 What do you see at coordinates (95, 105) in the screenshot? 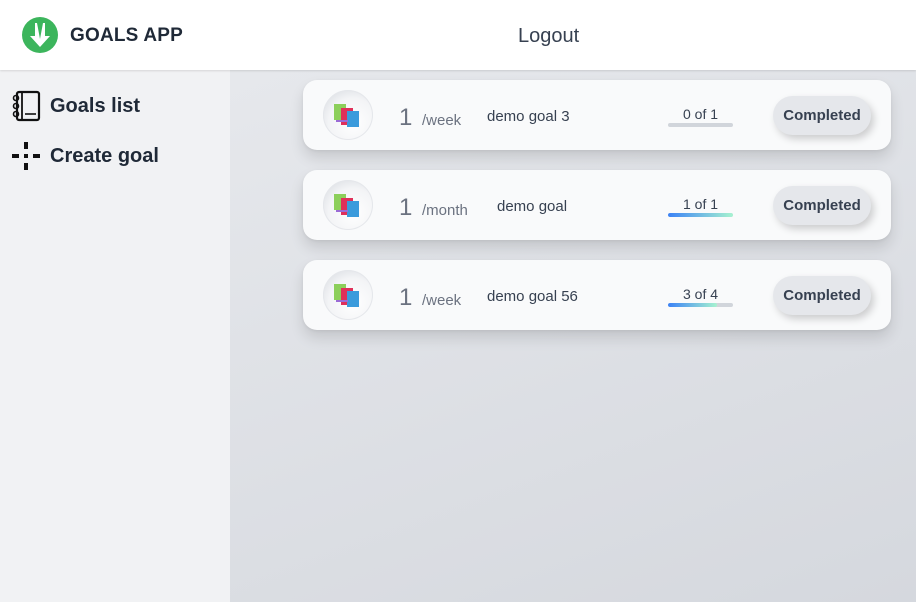
I see `sidebar-item-label: Goals list` at bounding box center [95, 105].